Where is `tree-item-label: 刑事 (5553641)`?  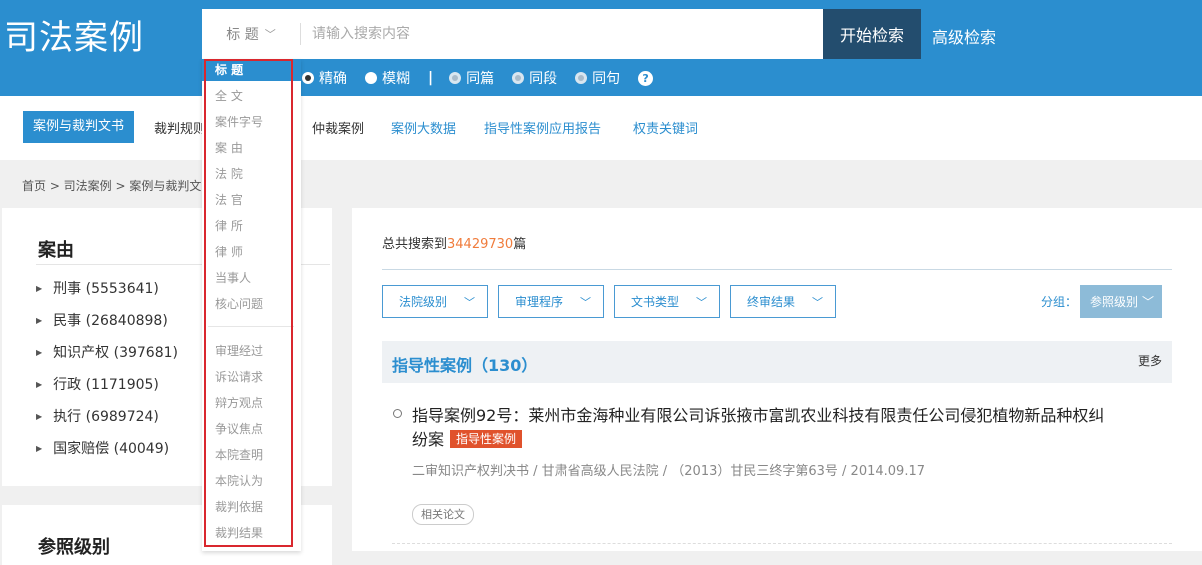
tree-item-label: 刑事 (5553641) is located at coordinates (106, 289).